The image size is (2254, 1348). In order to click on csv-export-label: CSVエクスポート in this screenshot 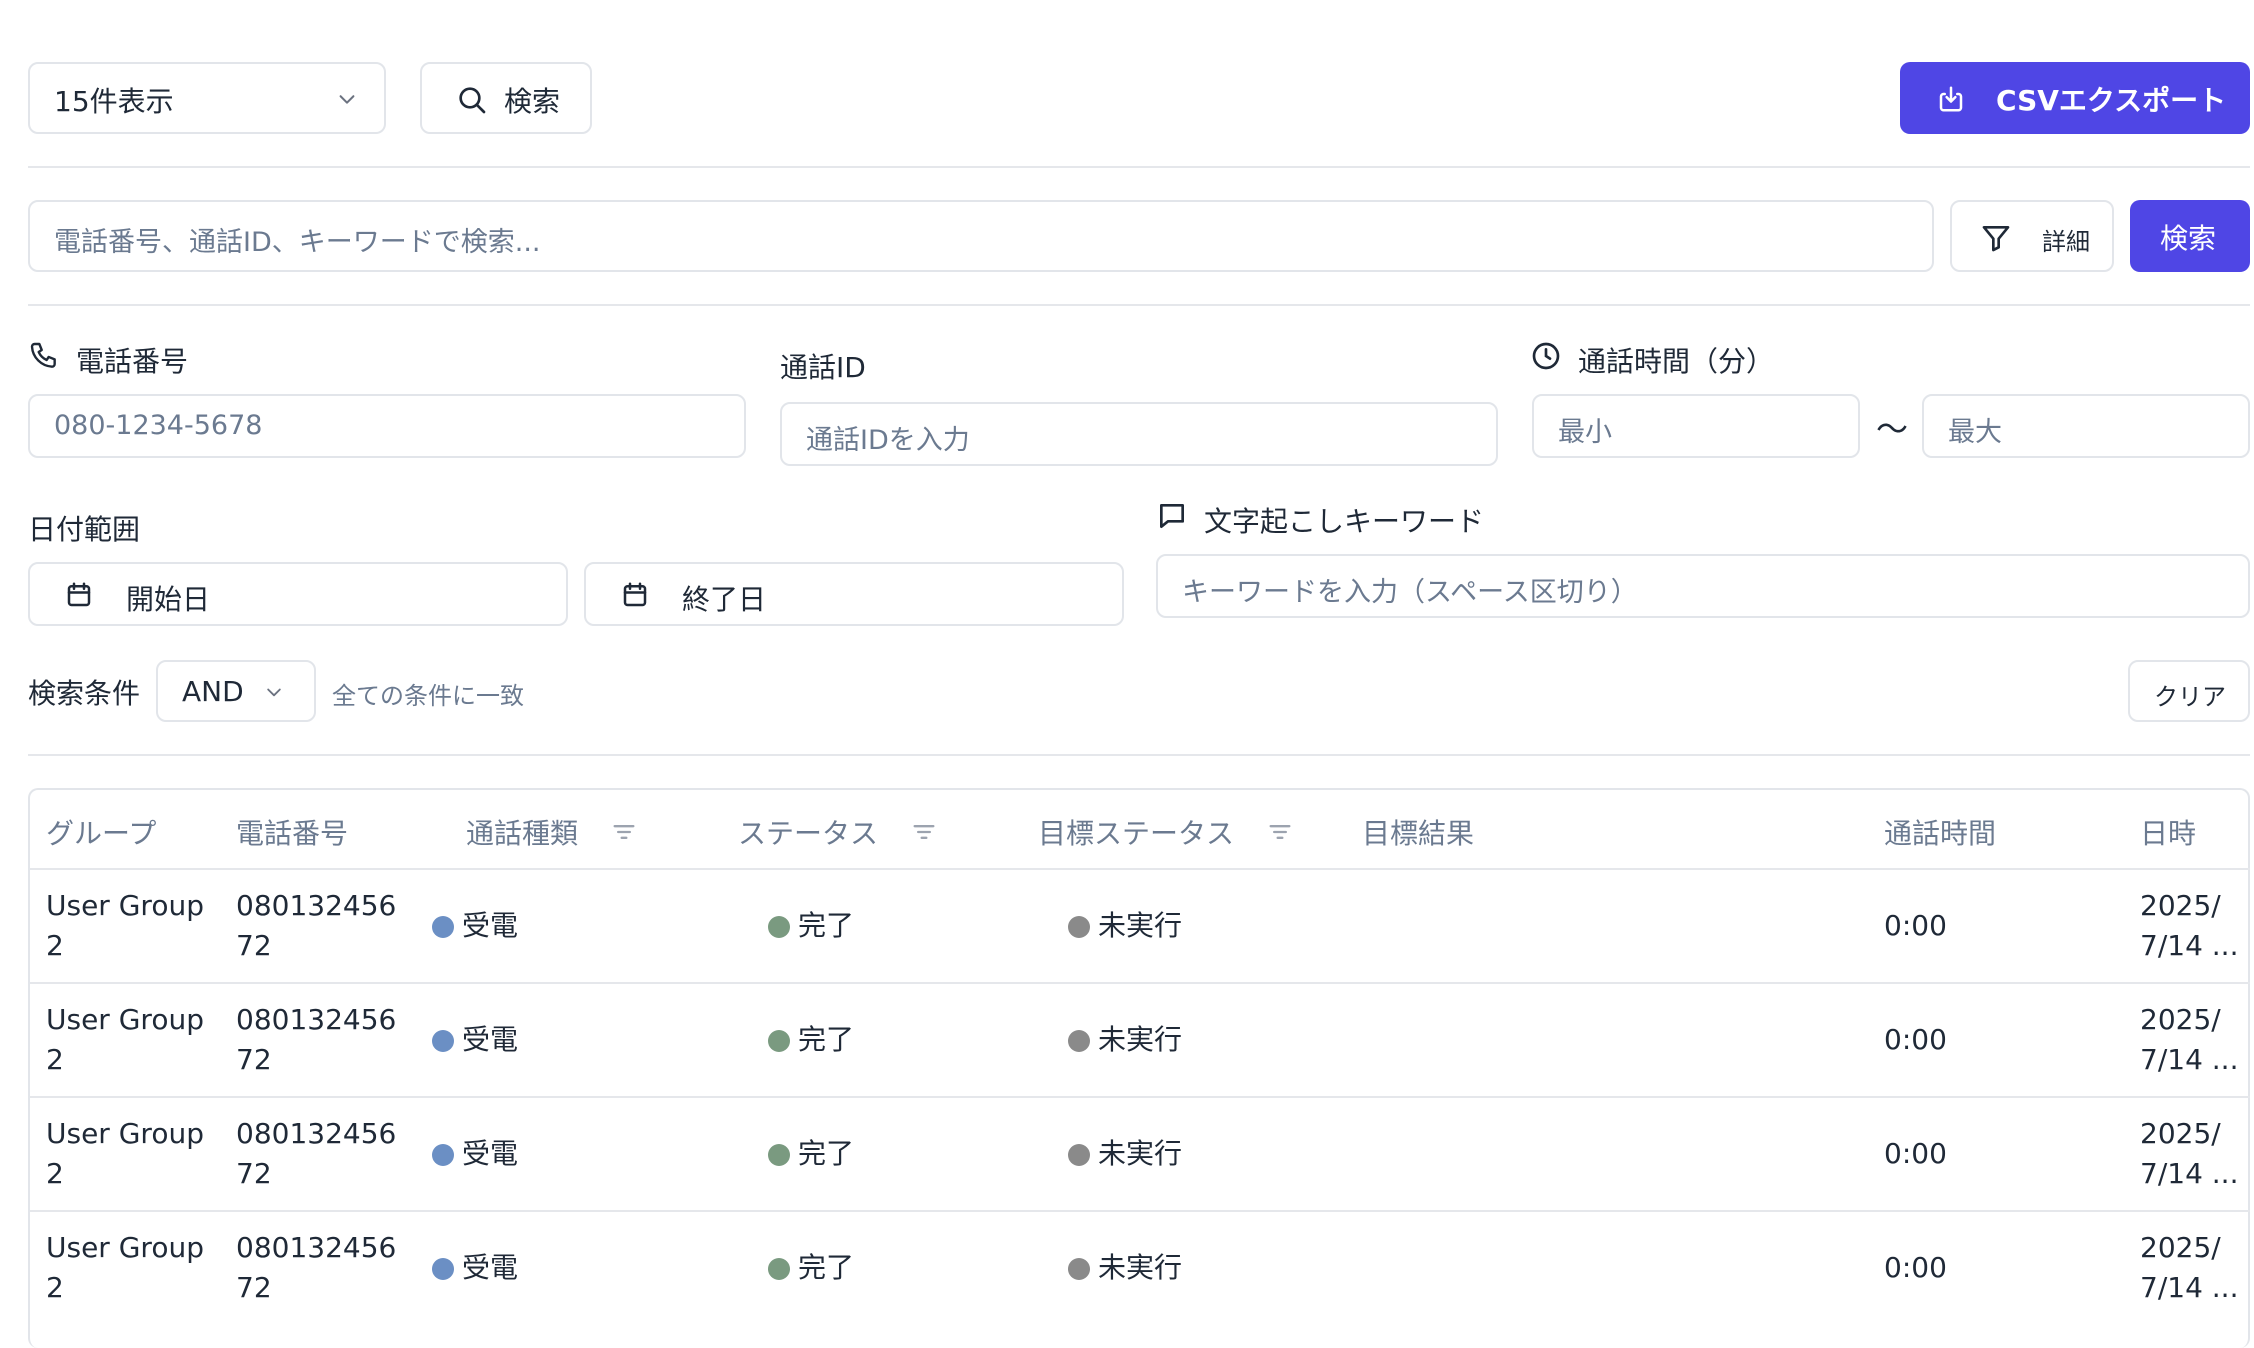, I will do `click(2111, 100)`.